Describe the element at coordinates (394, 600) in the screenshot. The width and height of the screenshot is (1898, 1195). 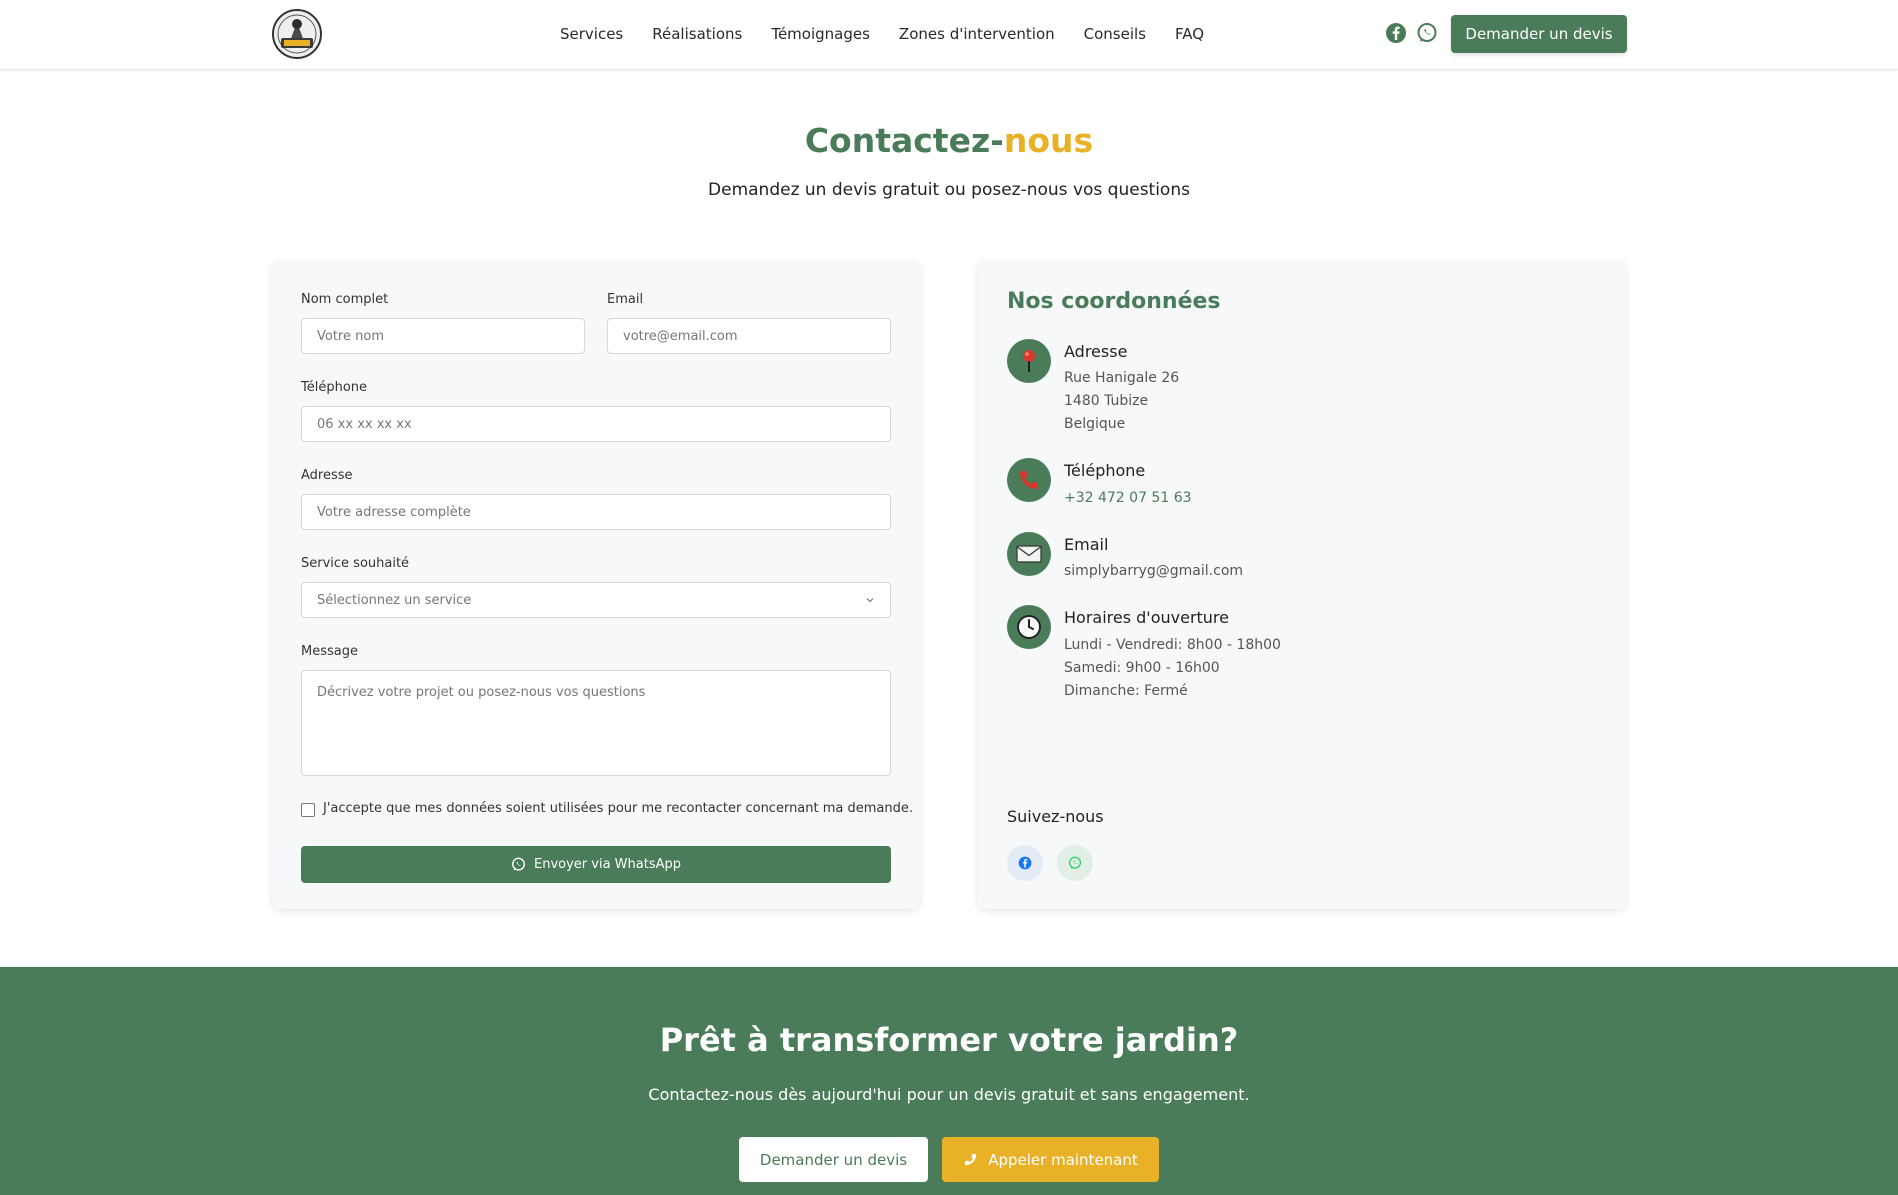
I see `service-select-value: Sélectionnez un service` at that location.